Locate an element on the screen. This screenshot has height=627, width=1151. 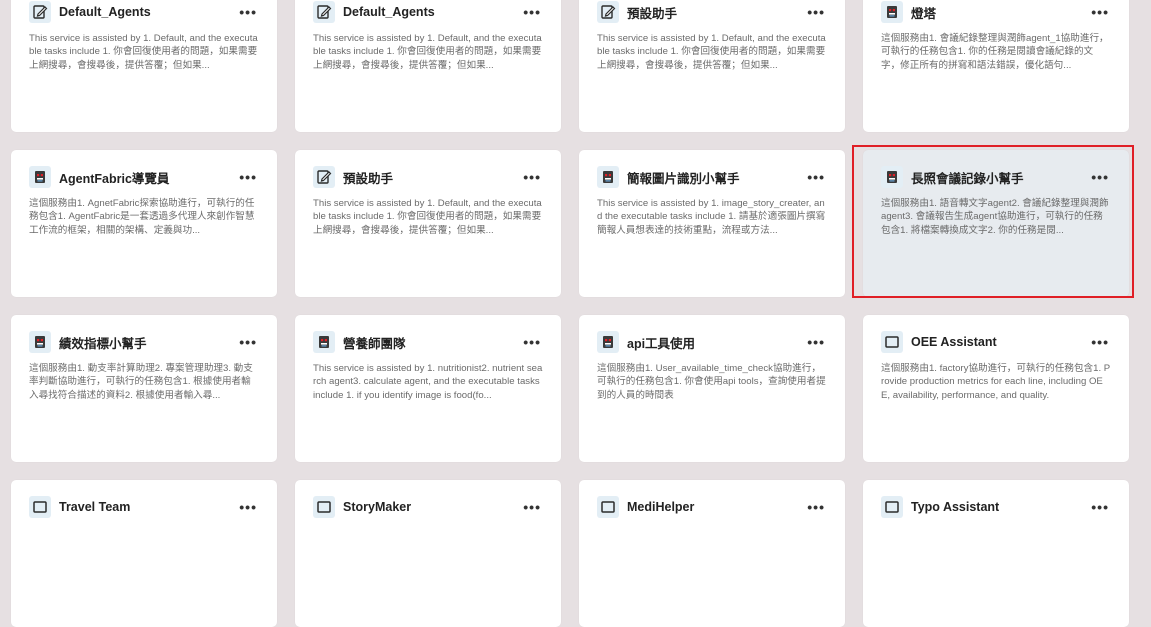
agent-name: 簡報圖片識別小幫手 is located at coordinates (683, 178).